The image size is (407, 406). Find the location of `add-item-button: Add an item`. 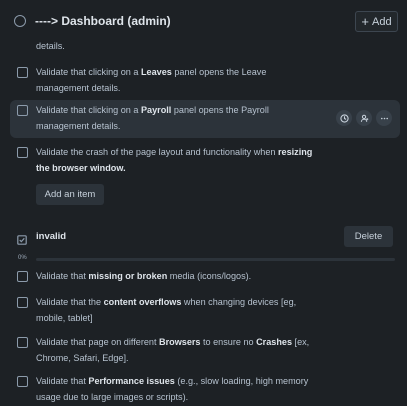

add-item-button: Add an item is located at coordinates (70, 194).